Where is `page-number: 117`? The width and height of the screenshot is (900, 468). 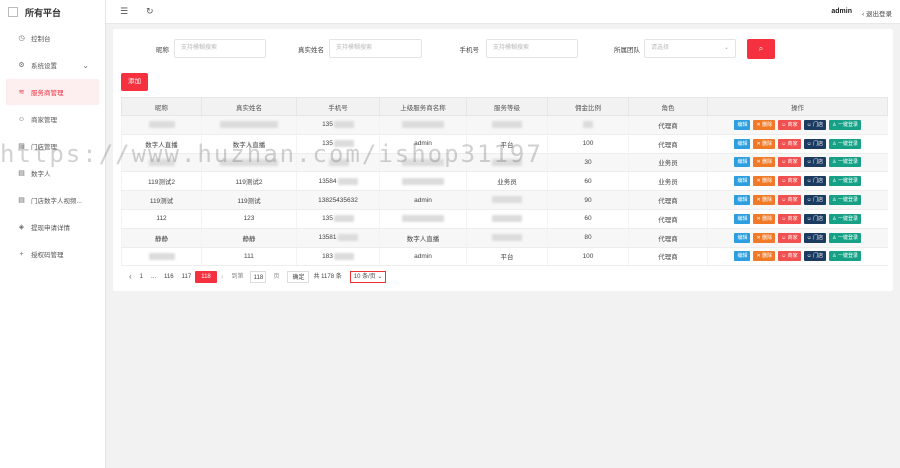 page-number: 117 is located at coordinates (187, 277).